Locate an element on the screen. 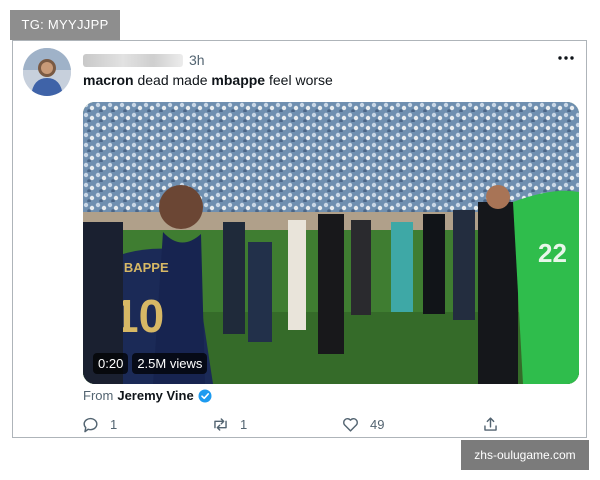 Image resolution: width=600 pixels, height=480 pixels. source-name: Jeremy Vine is located at coordinates (155, 395).